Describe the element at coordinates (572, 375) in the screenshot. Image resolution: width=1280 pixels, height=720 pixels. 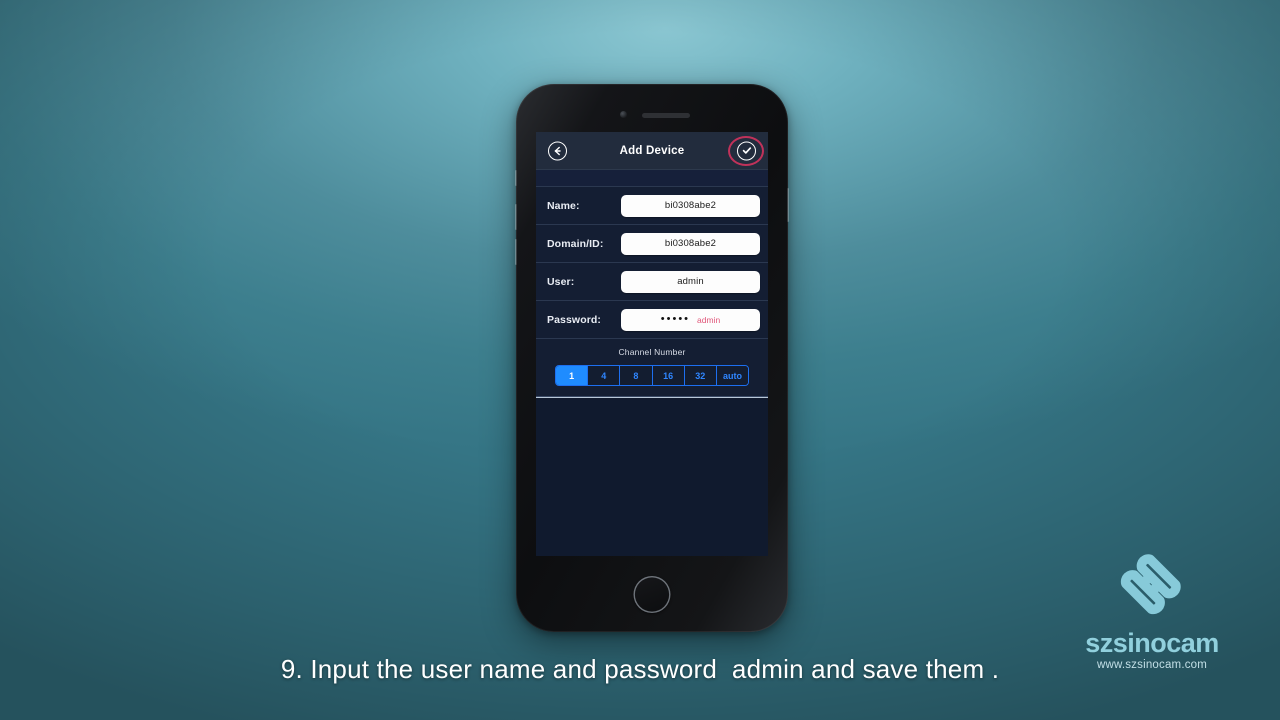
I see `channel-option-1: 1` at that location.